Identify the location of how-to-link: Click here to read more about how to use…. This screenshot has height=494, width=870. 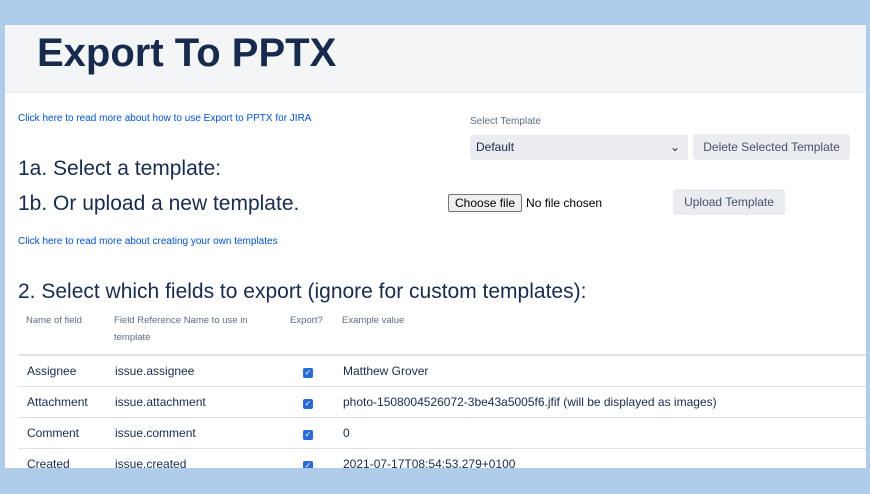
(164, 118).